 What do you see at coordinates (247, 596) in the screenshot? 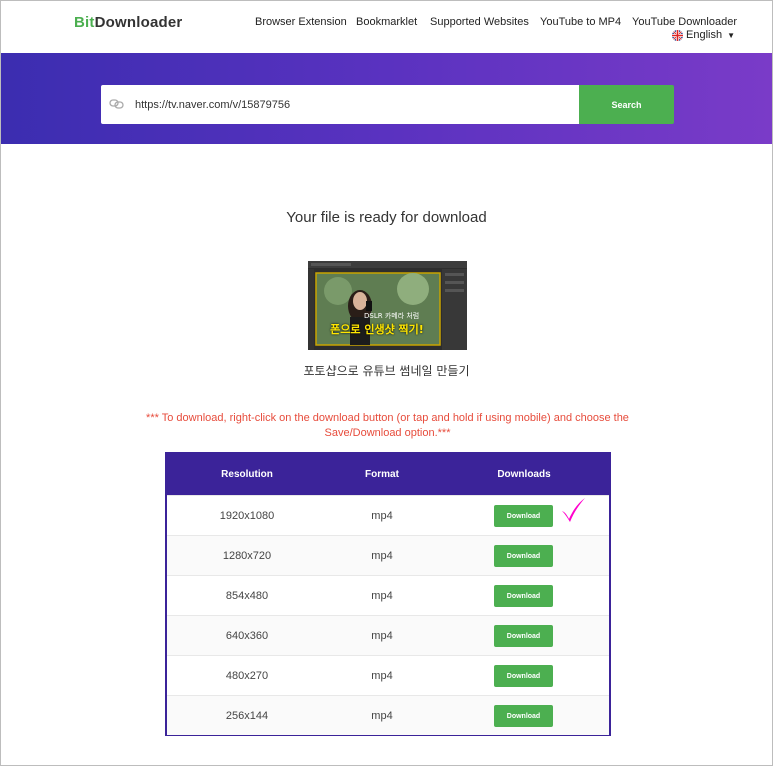
I see `resolution-cell: 854x480` at bounding box center [247, 596].